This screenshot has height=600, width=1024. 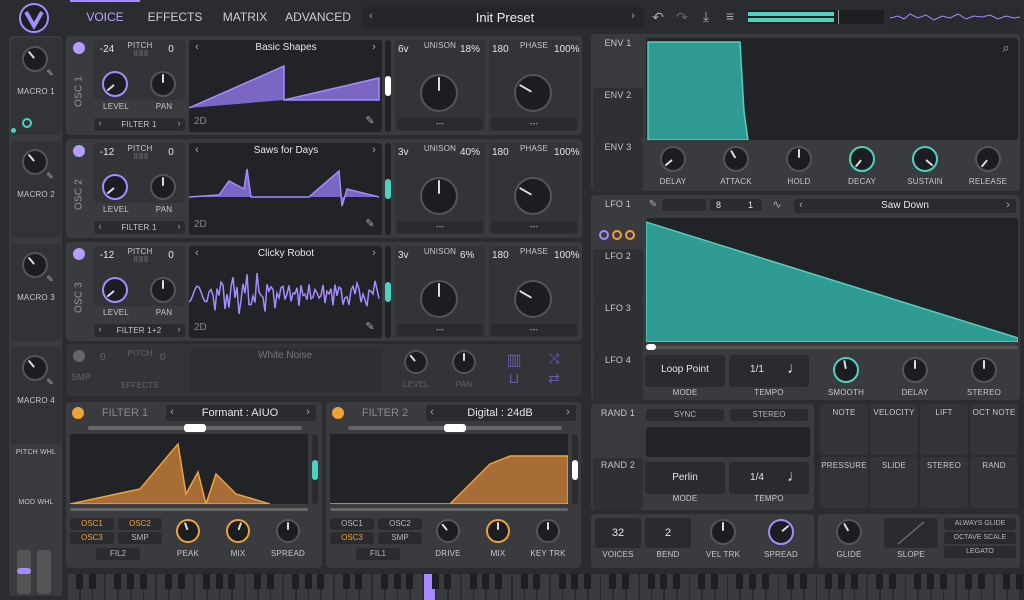 I want to click on lfo-edit-icon: ✎, so click(x=653, y=204).